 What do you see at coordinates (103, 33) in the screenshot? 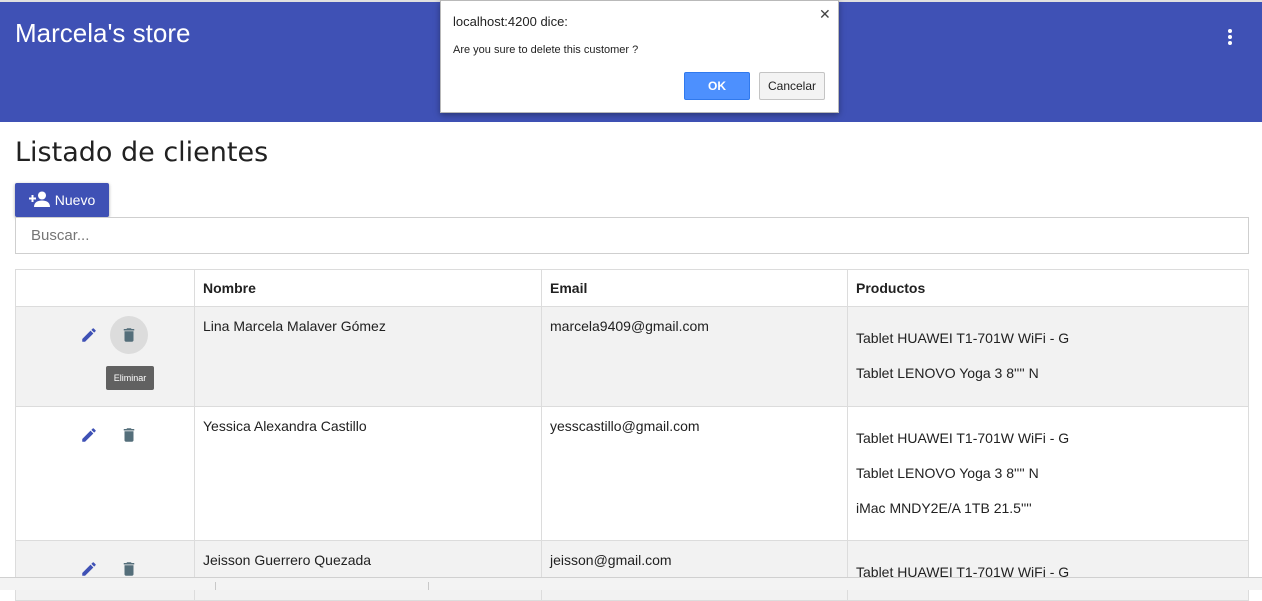
I see `app-title: Marcela's store` at bounding box center [103, 33].